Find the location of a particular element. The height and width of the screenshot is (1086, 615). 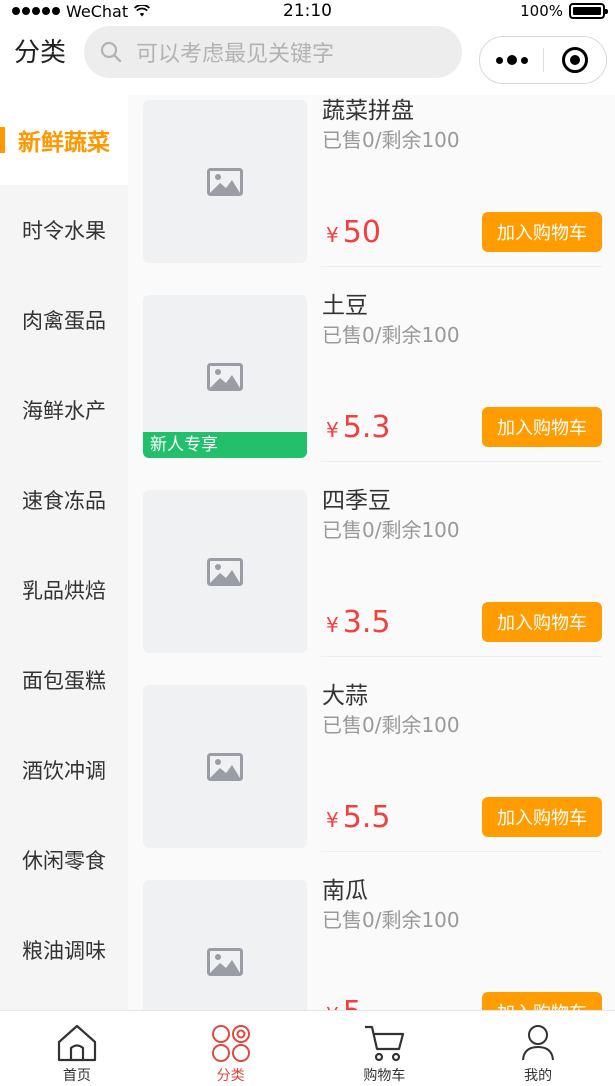

product-card: 新人专享 土豆 已售0/剩余100 ¥5.3 加入购物车 is located at coordinates (371, 387).